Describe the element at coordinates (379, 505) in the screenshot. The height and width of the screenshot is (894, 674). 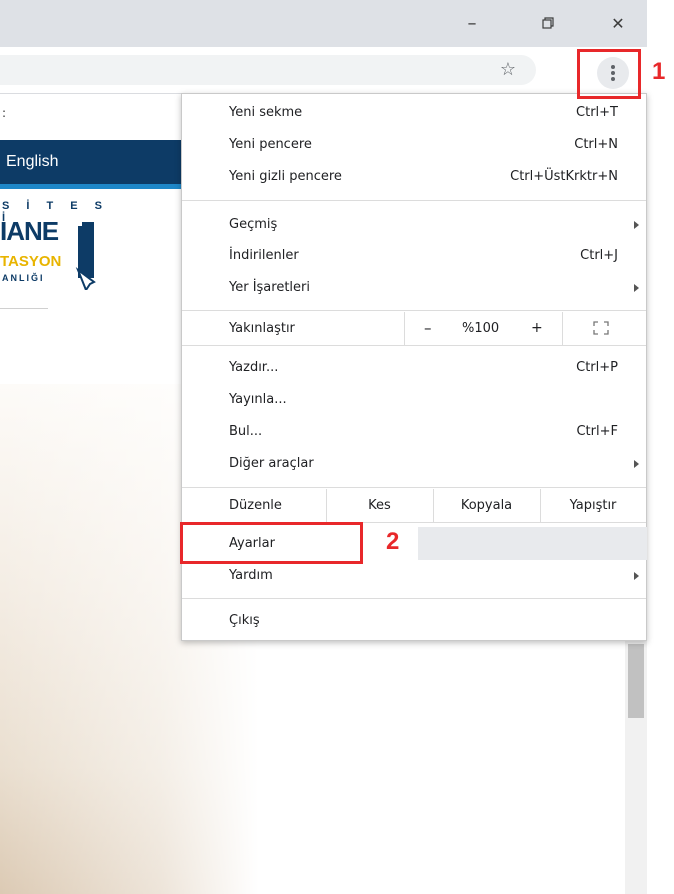
I see `cut-button: Kes` at that location.